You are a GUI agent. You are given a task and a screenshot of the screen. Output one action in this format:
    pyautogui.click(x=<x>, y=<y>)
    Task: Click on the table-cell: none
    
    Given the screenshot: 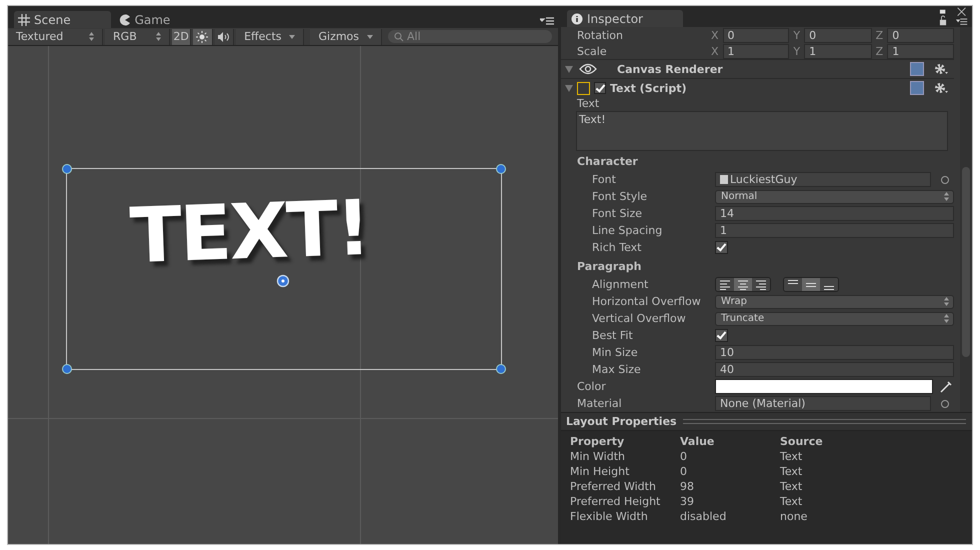 What is the action you would take?
    pyautogui.click(x=794, y=516)
    